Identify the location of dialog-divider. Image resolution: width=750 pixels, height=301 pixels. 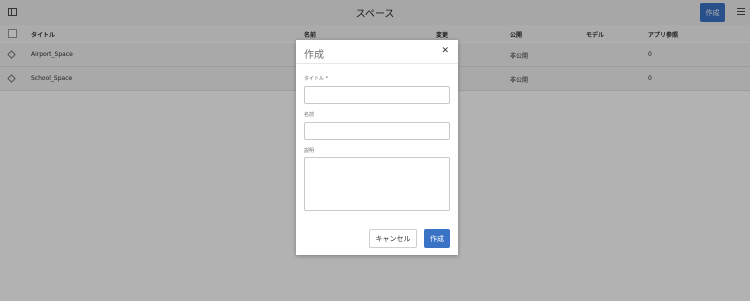
(377, 63).